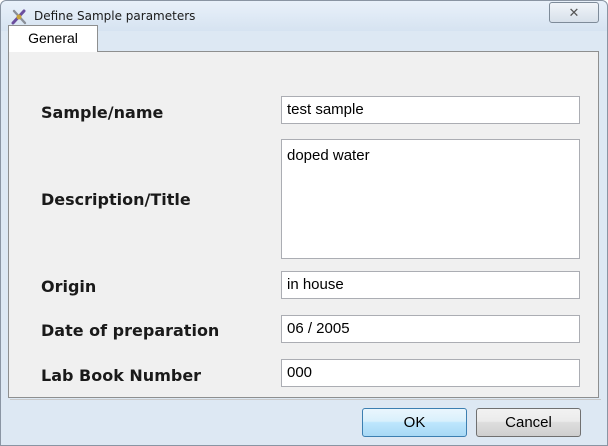 The width and height of the screenshot is (608, 446). I want to click on description-label: Description/Title, so click(116, 199).